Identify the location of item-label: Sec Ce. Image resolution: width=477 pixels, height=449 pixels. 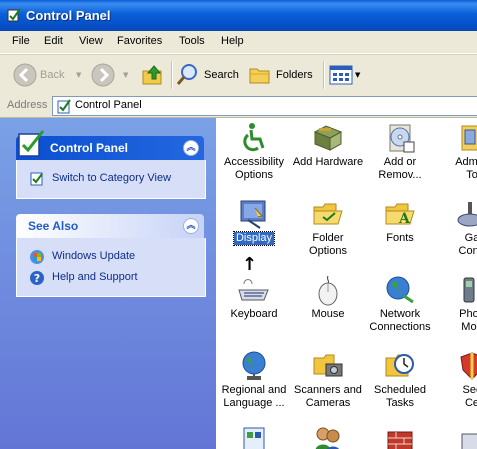
(469, 396).